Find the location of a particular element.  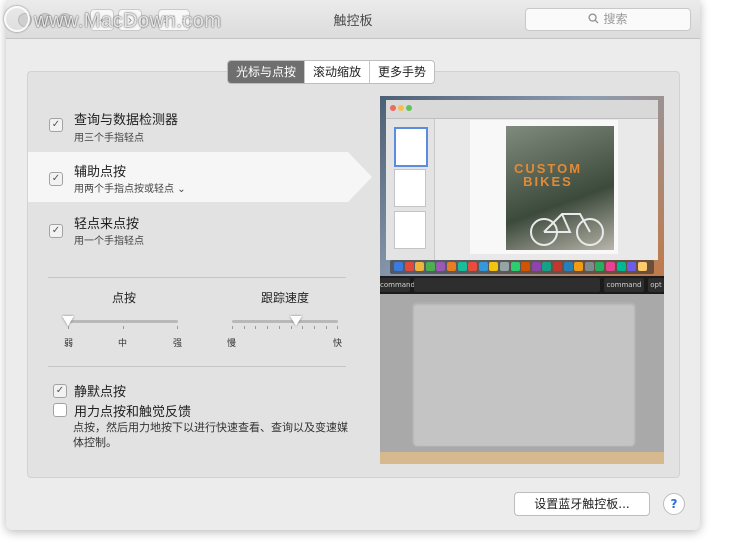

tab-more-gestures: 更多手势 is located at coordinates (402, 72).